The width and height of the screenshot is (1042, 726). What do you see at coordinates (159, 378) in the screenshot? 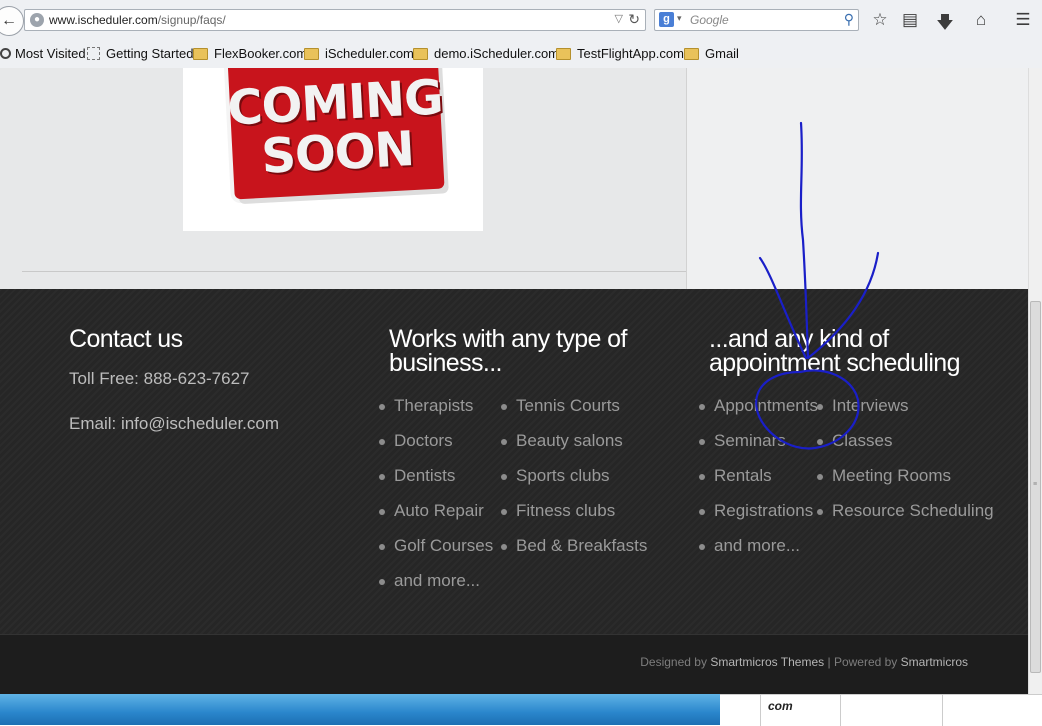
I see `contact-phone: Toll Free: 888-623-7627` at bounding box center [159, 378].